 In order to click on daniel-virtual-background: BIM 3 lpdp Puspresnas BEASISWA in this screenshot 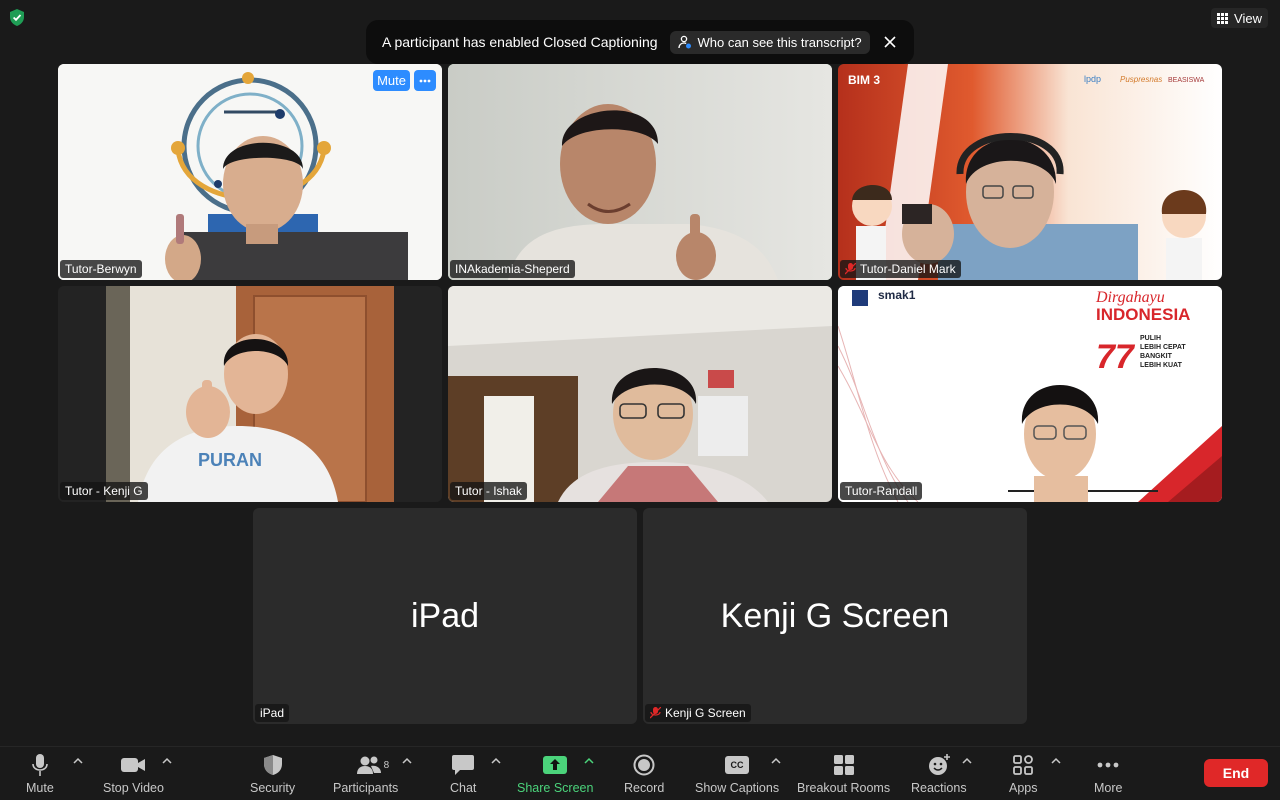, I will do `click(1030, 172)`.